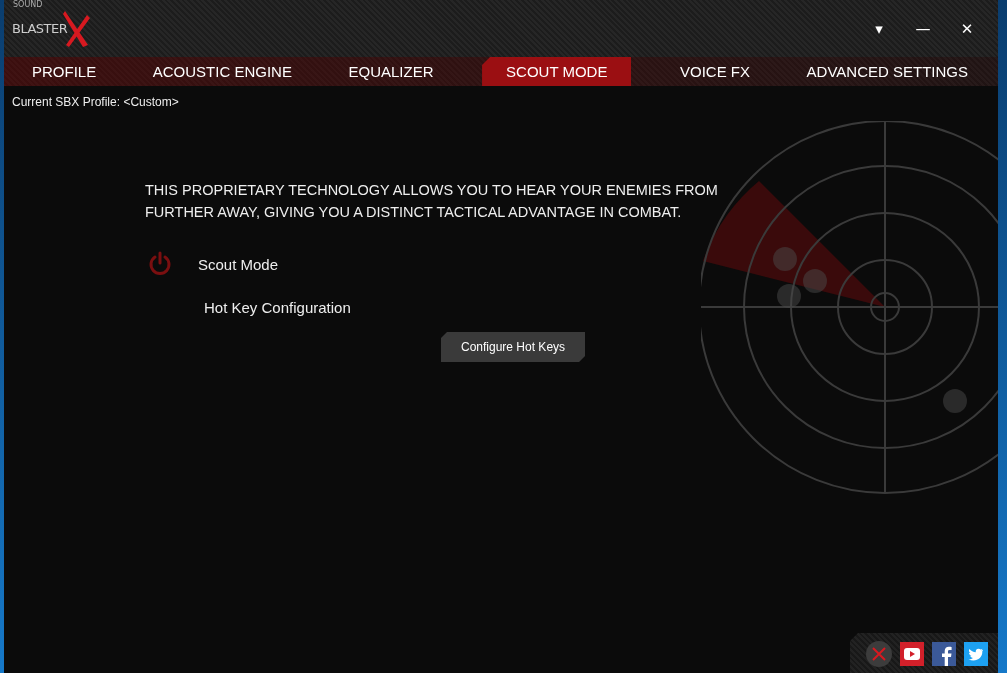 Image resolution: width=1007 pixels, height=673 pixels. I want to click on hotkey-heading: Hot Key Configuration, so click(277, 307).